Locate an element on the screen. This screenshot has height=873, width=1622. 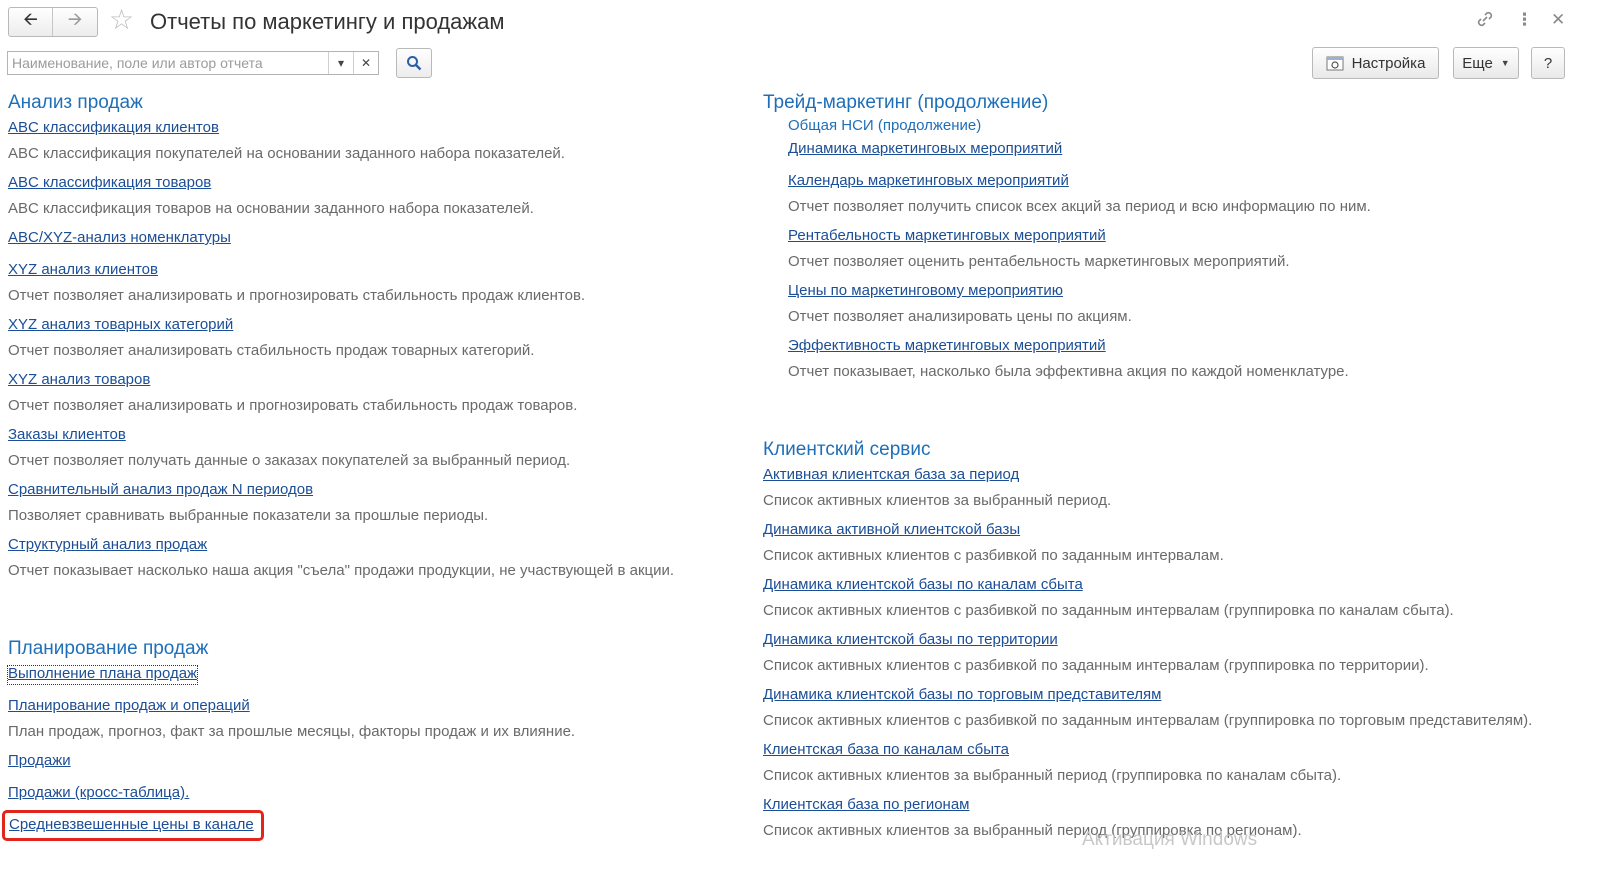
settings-button: Настройка is located at coordinates (1375, 63).